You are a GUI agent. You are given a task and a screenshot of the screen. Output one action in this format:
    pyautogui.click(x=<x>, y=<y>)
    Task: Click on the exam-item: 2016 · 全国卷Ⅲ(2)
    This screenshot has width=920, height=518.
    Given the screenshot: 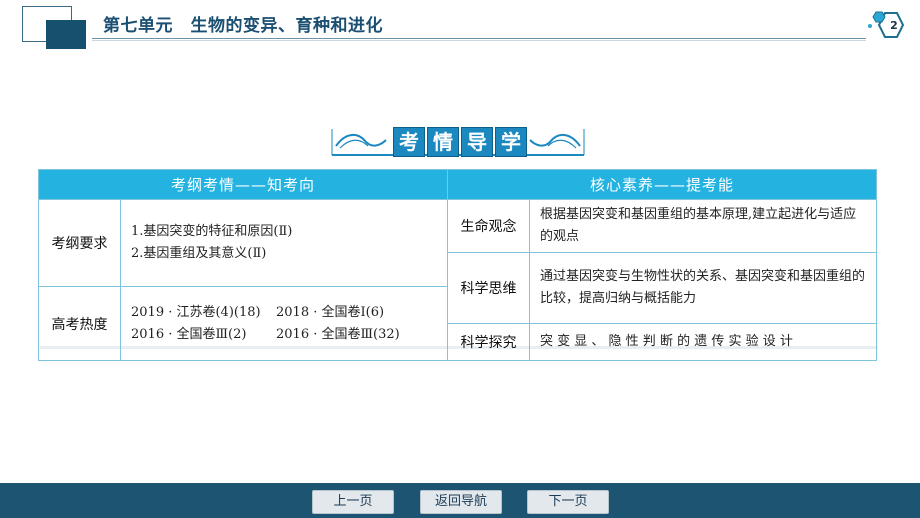 What is the action you would take?
    pyautogui.click(x=189, y=334)
    